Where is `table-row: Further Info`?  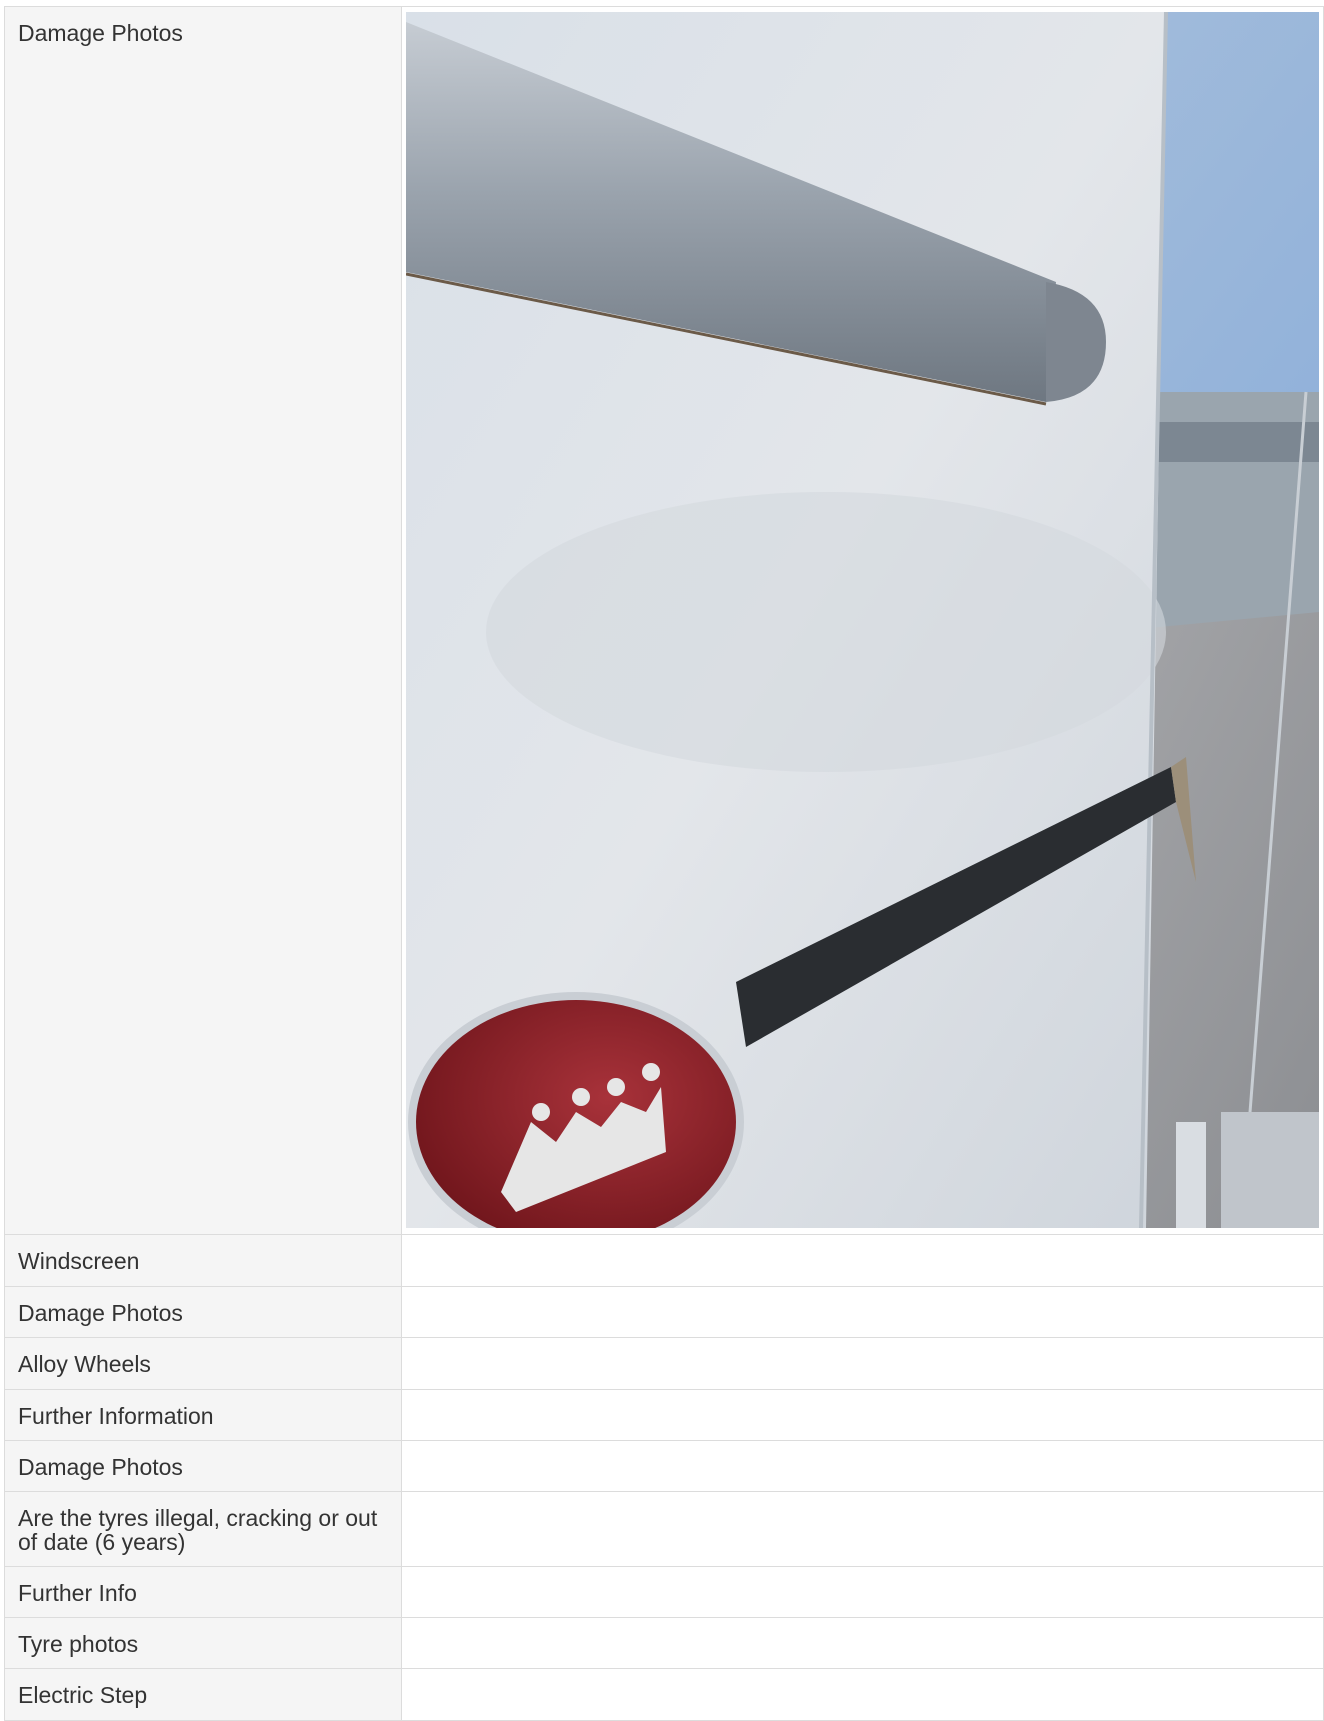 table-row: Further Info is located at coordinates (664, 1592).